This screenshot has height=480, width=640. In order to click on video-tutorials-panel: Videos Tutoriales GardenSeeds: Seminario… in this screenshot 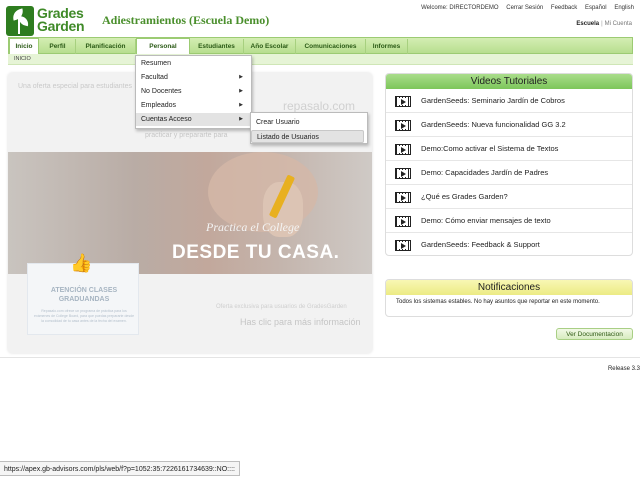, I will do `click(509, 164)`.